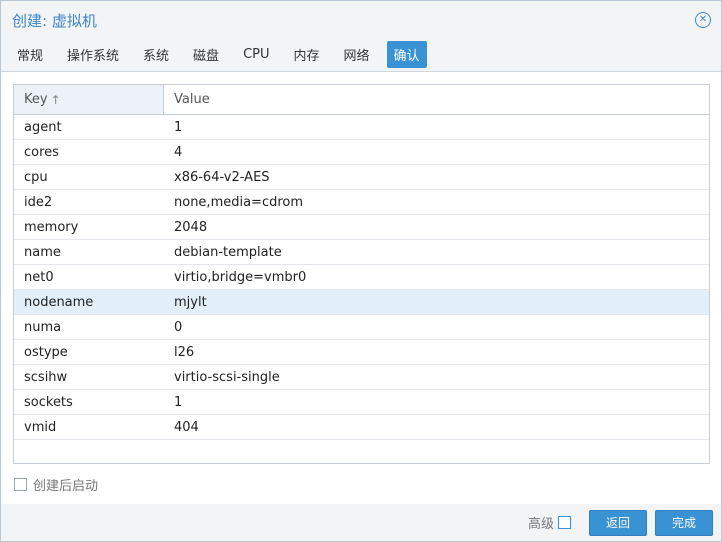 The height and width of the screenshot is (542, 722). I want to click on row-key: vmid, so click(40, 427).